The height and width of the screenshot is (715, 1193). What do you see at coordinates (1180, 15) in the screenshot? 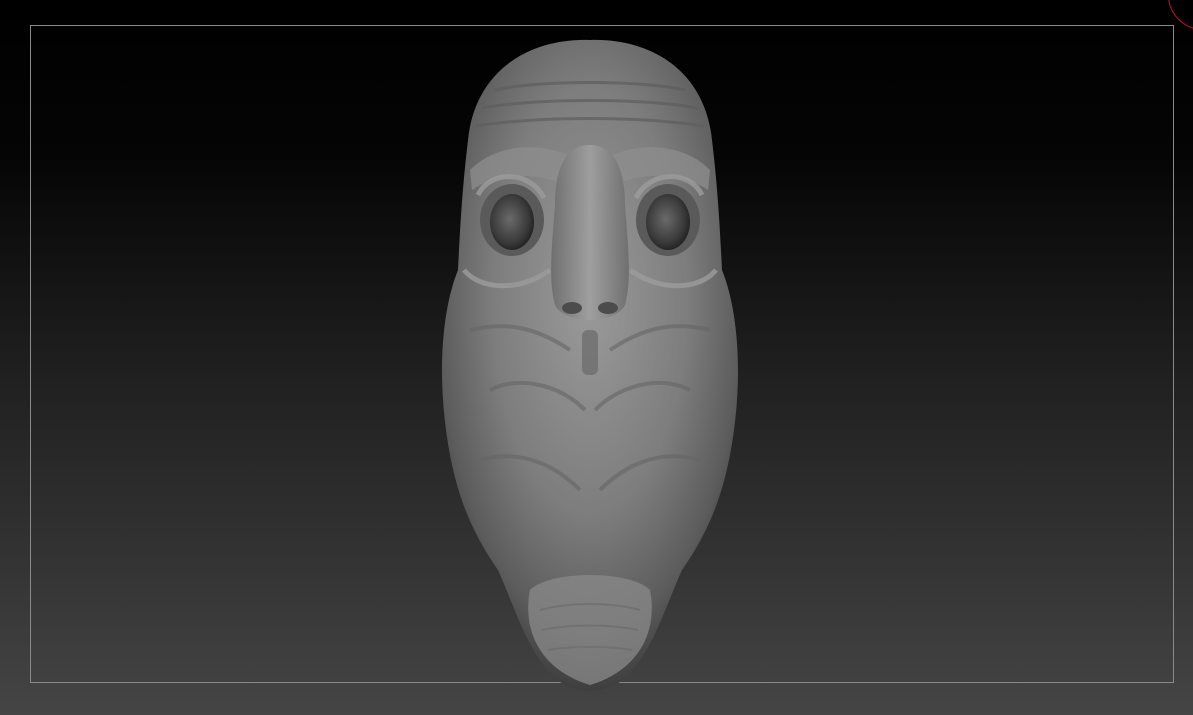
I see `rotation-gizmo-ring` at bounding box center [1180, 15].